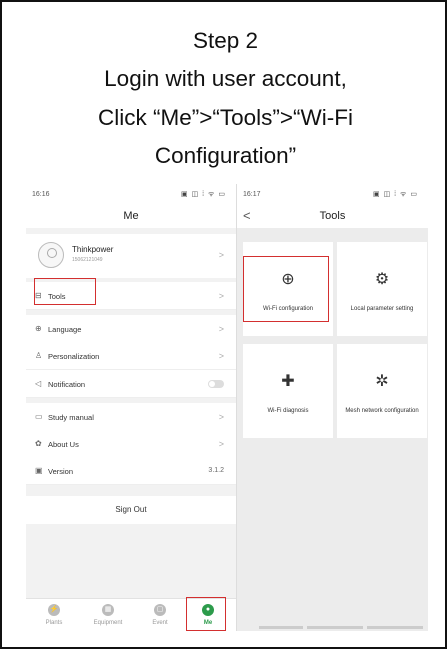 This screenshot has height=649, width=447. Describe the element at coordinates (288, 391) in the screenshot. I see `tile-wifi-diagnosis: ✚ Wi-Fi diagnosis` at that location.